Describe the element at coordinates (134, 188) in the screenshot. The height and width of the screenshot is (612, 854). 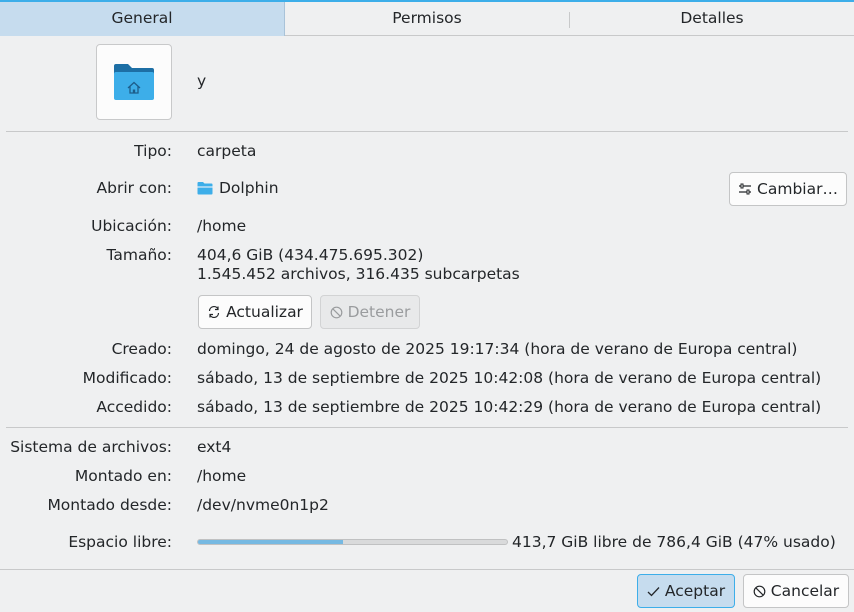
I see `abrir-con-label: Abrir con:` at that location.